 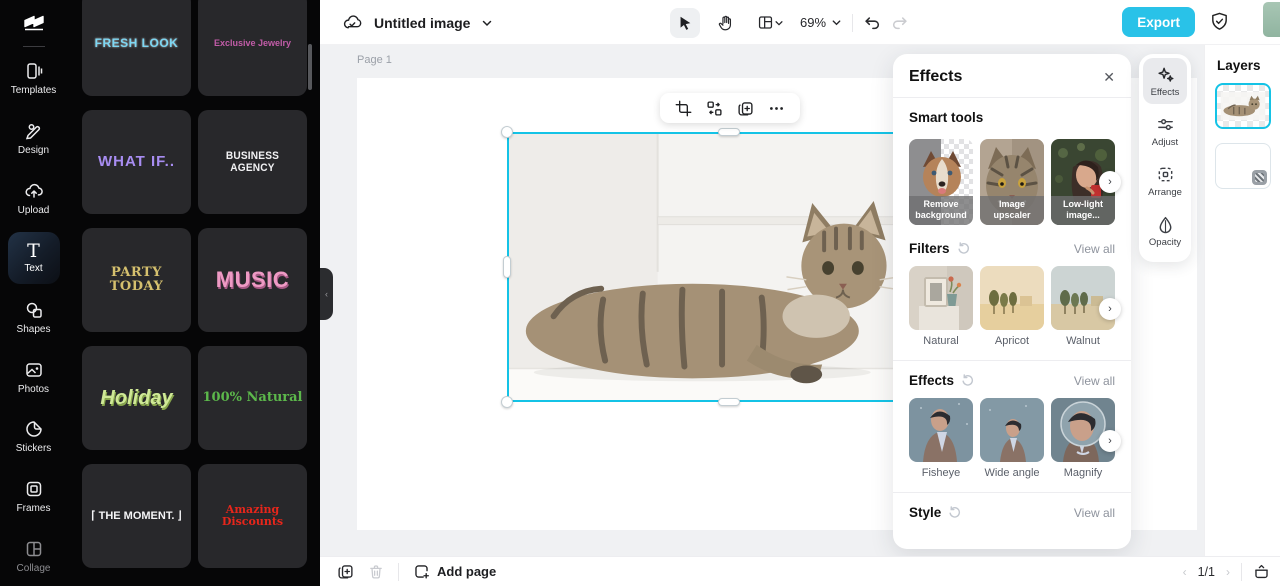 I want to click on template-card-holiday: Holiday, so click(x=136, y=398).